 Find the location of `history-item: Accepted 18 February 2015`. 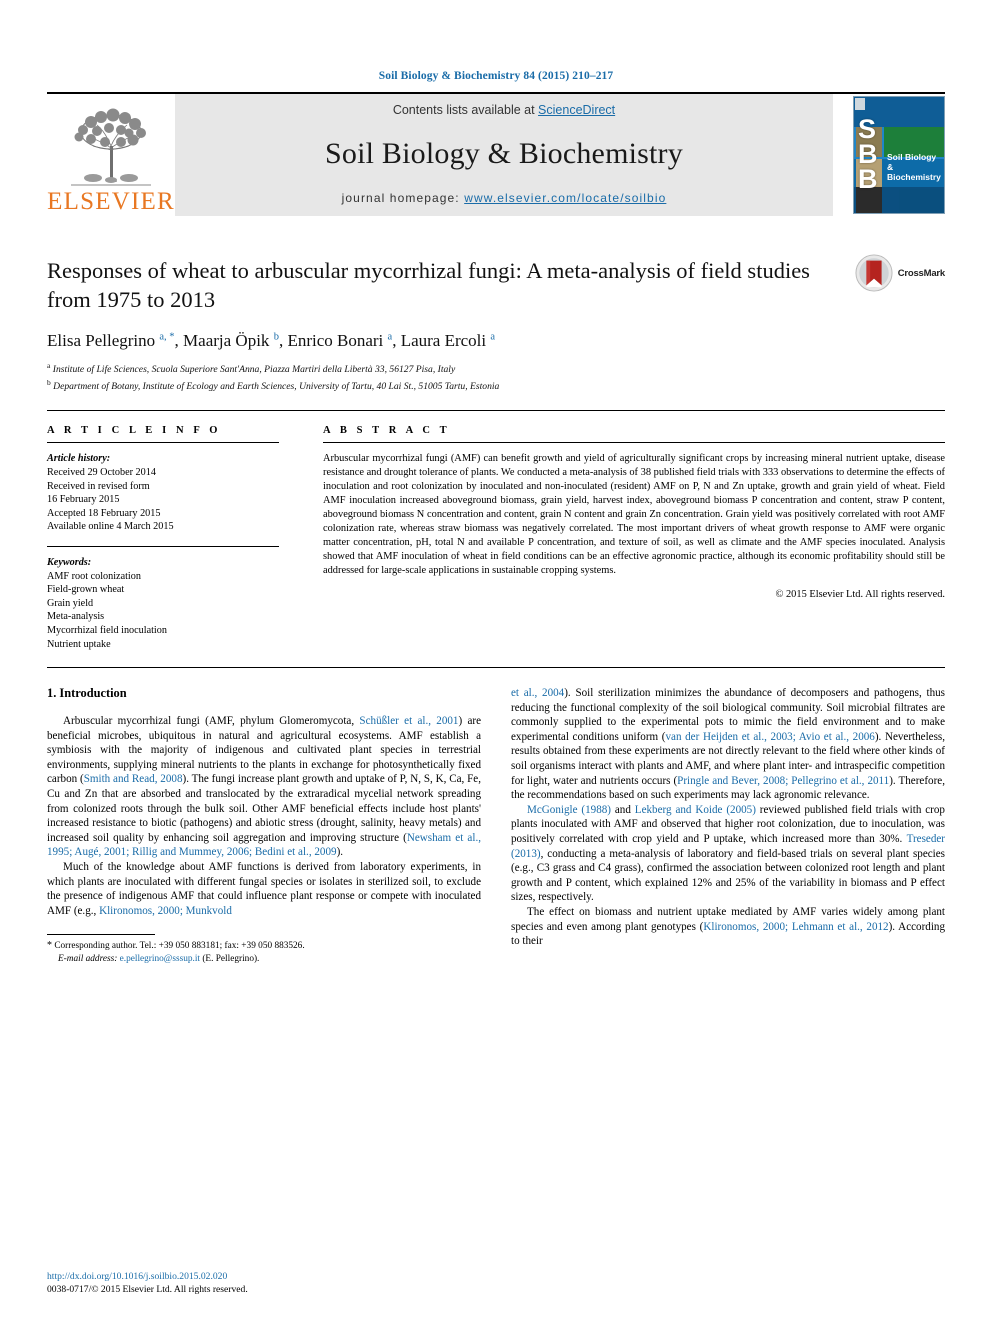

history-item: Accepted 18 February 2015 is located at coordinates (104, 513).